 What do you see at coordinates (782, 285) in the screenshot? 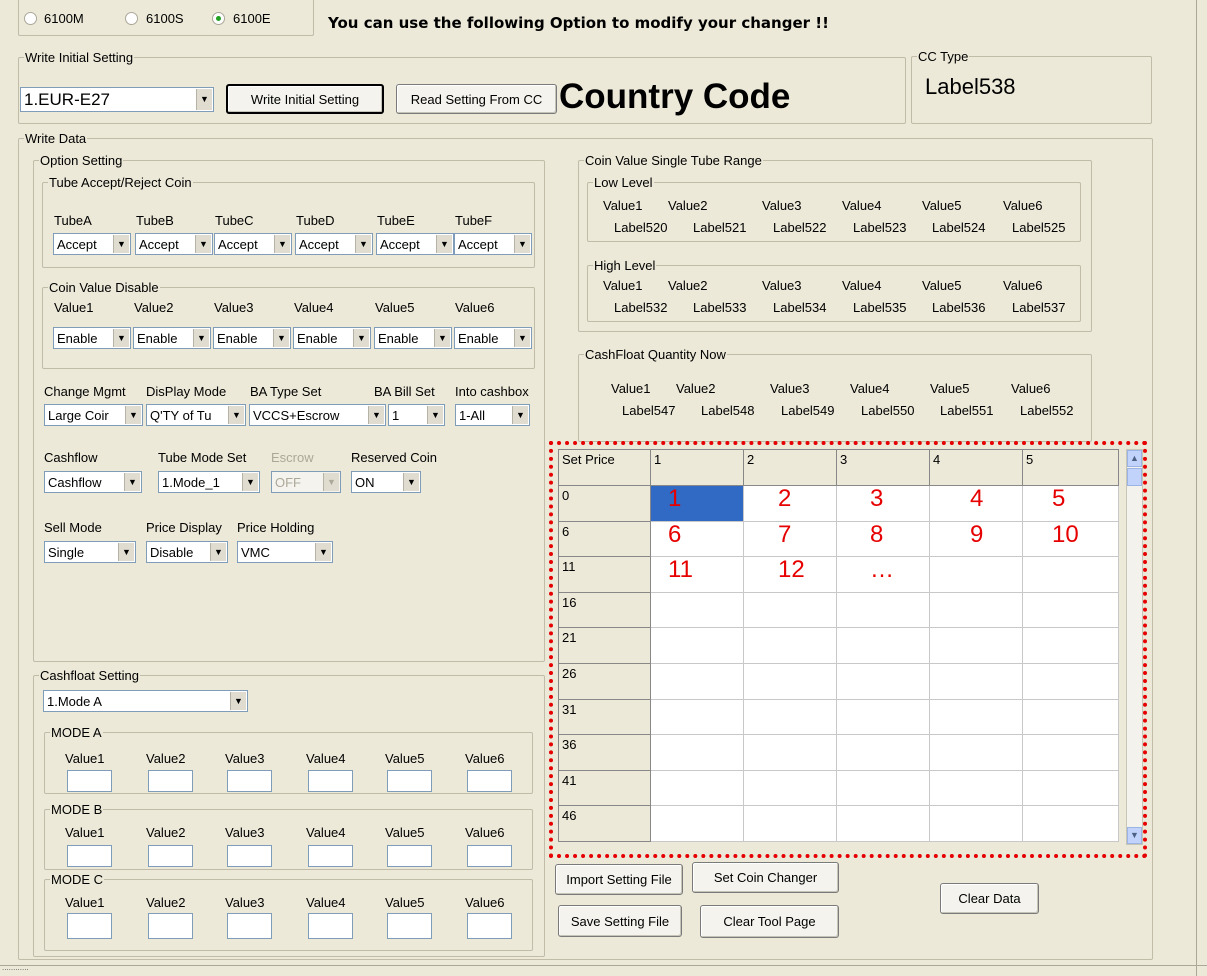
I see `high-value-label-2: Value3` at bounding box center [782, 285].